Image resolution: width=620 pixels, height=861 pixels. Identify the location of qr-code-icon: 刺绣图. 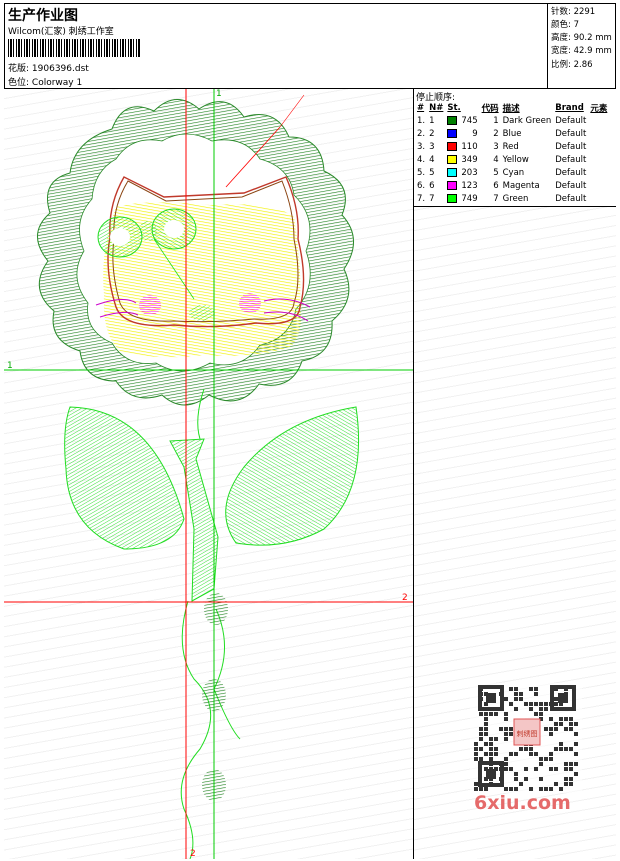
(526, 738).